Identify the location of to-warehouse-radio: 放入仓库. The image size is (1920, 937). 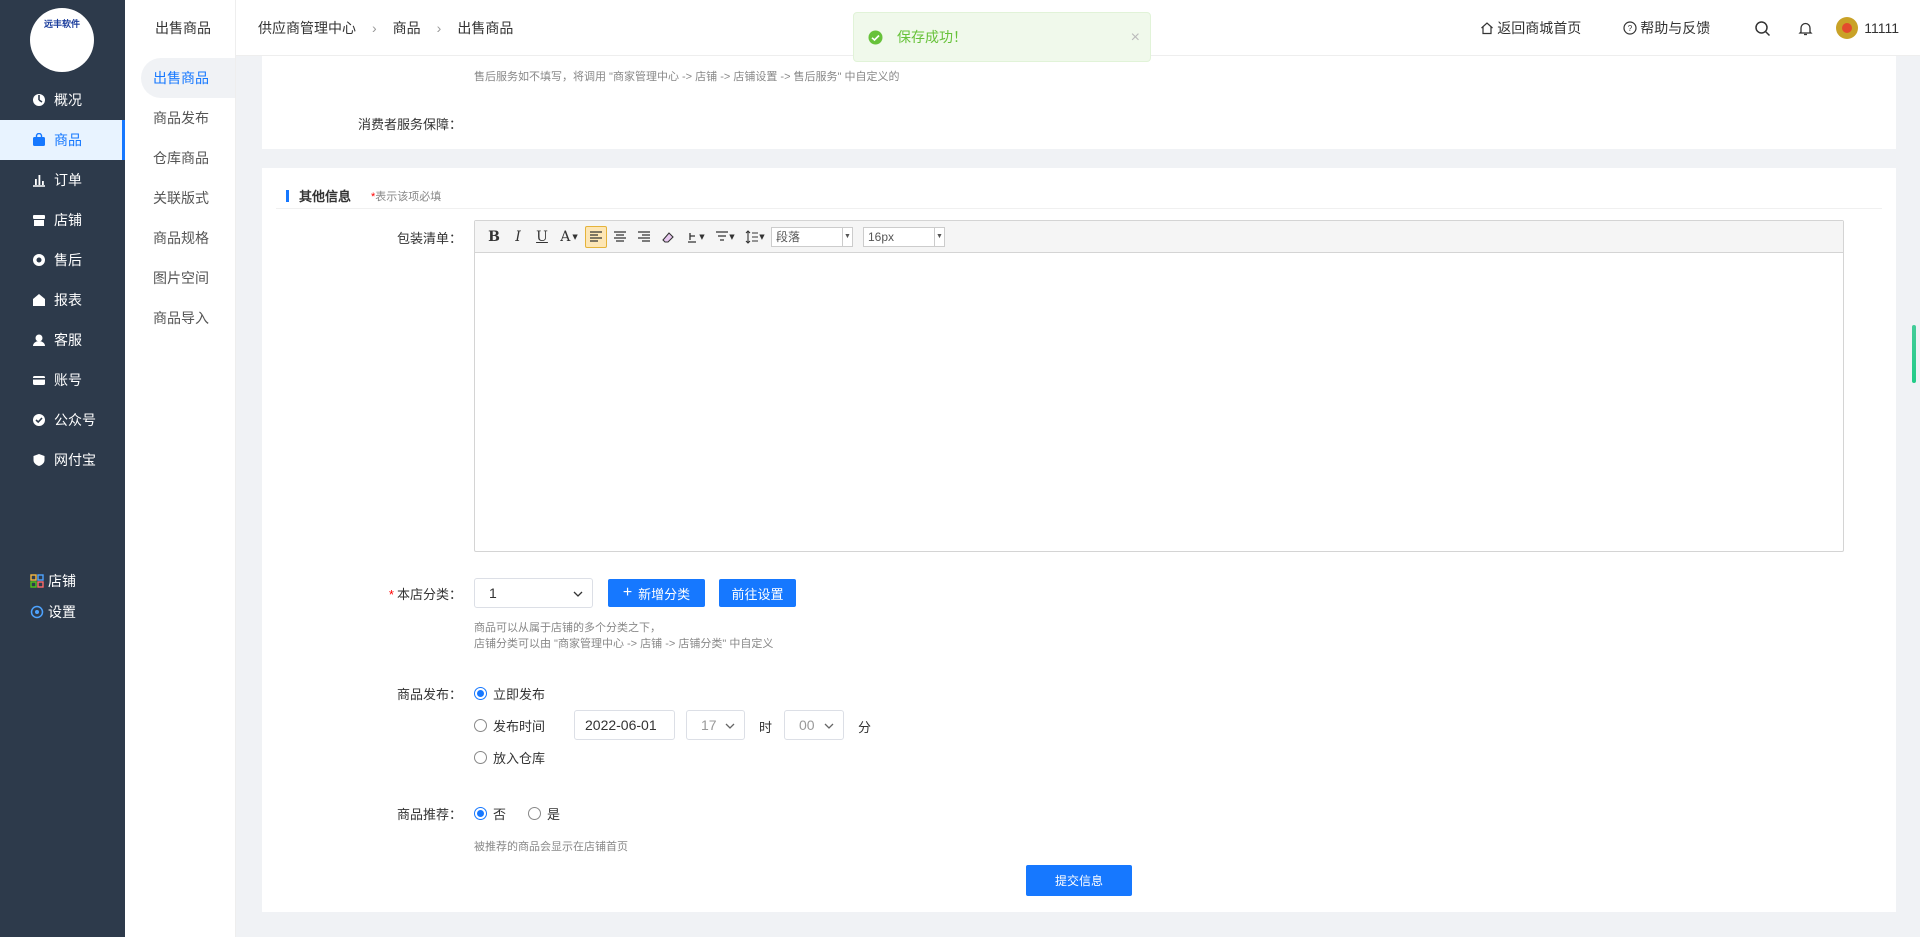
(509, 757).